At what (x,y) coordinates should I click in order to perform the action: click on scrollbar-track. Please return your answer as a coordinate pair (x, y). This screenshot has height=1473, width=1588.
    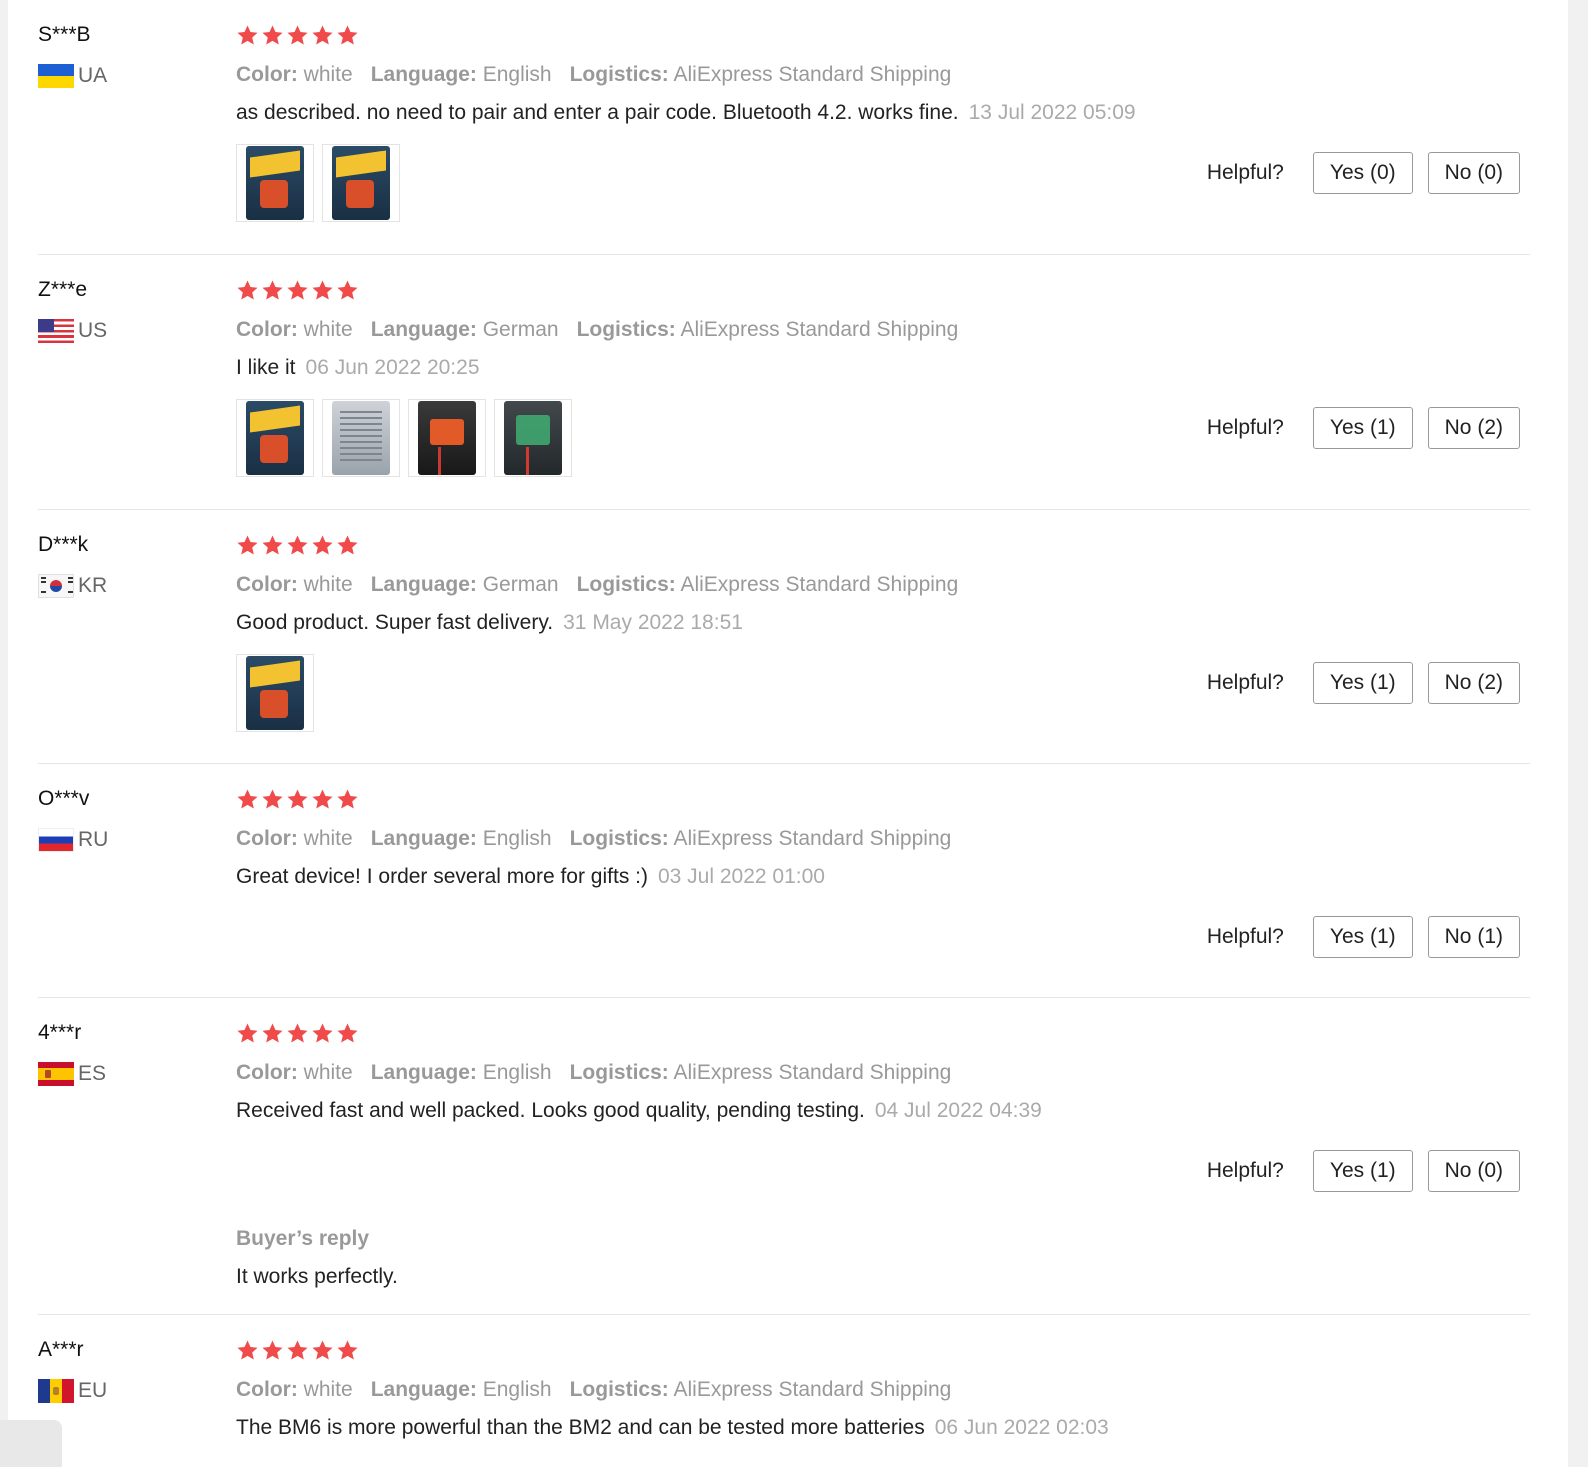
    Looking at the image, I should click on (1578, 733).